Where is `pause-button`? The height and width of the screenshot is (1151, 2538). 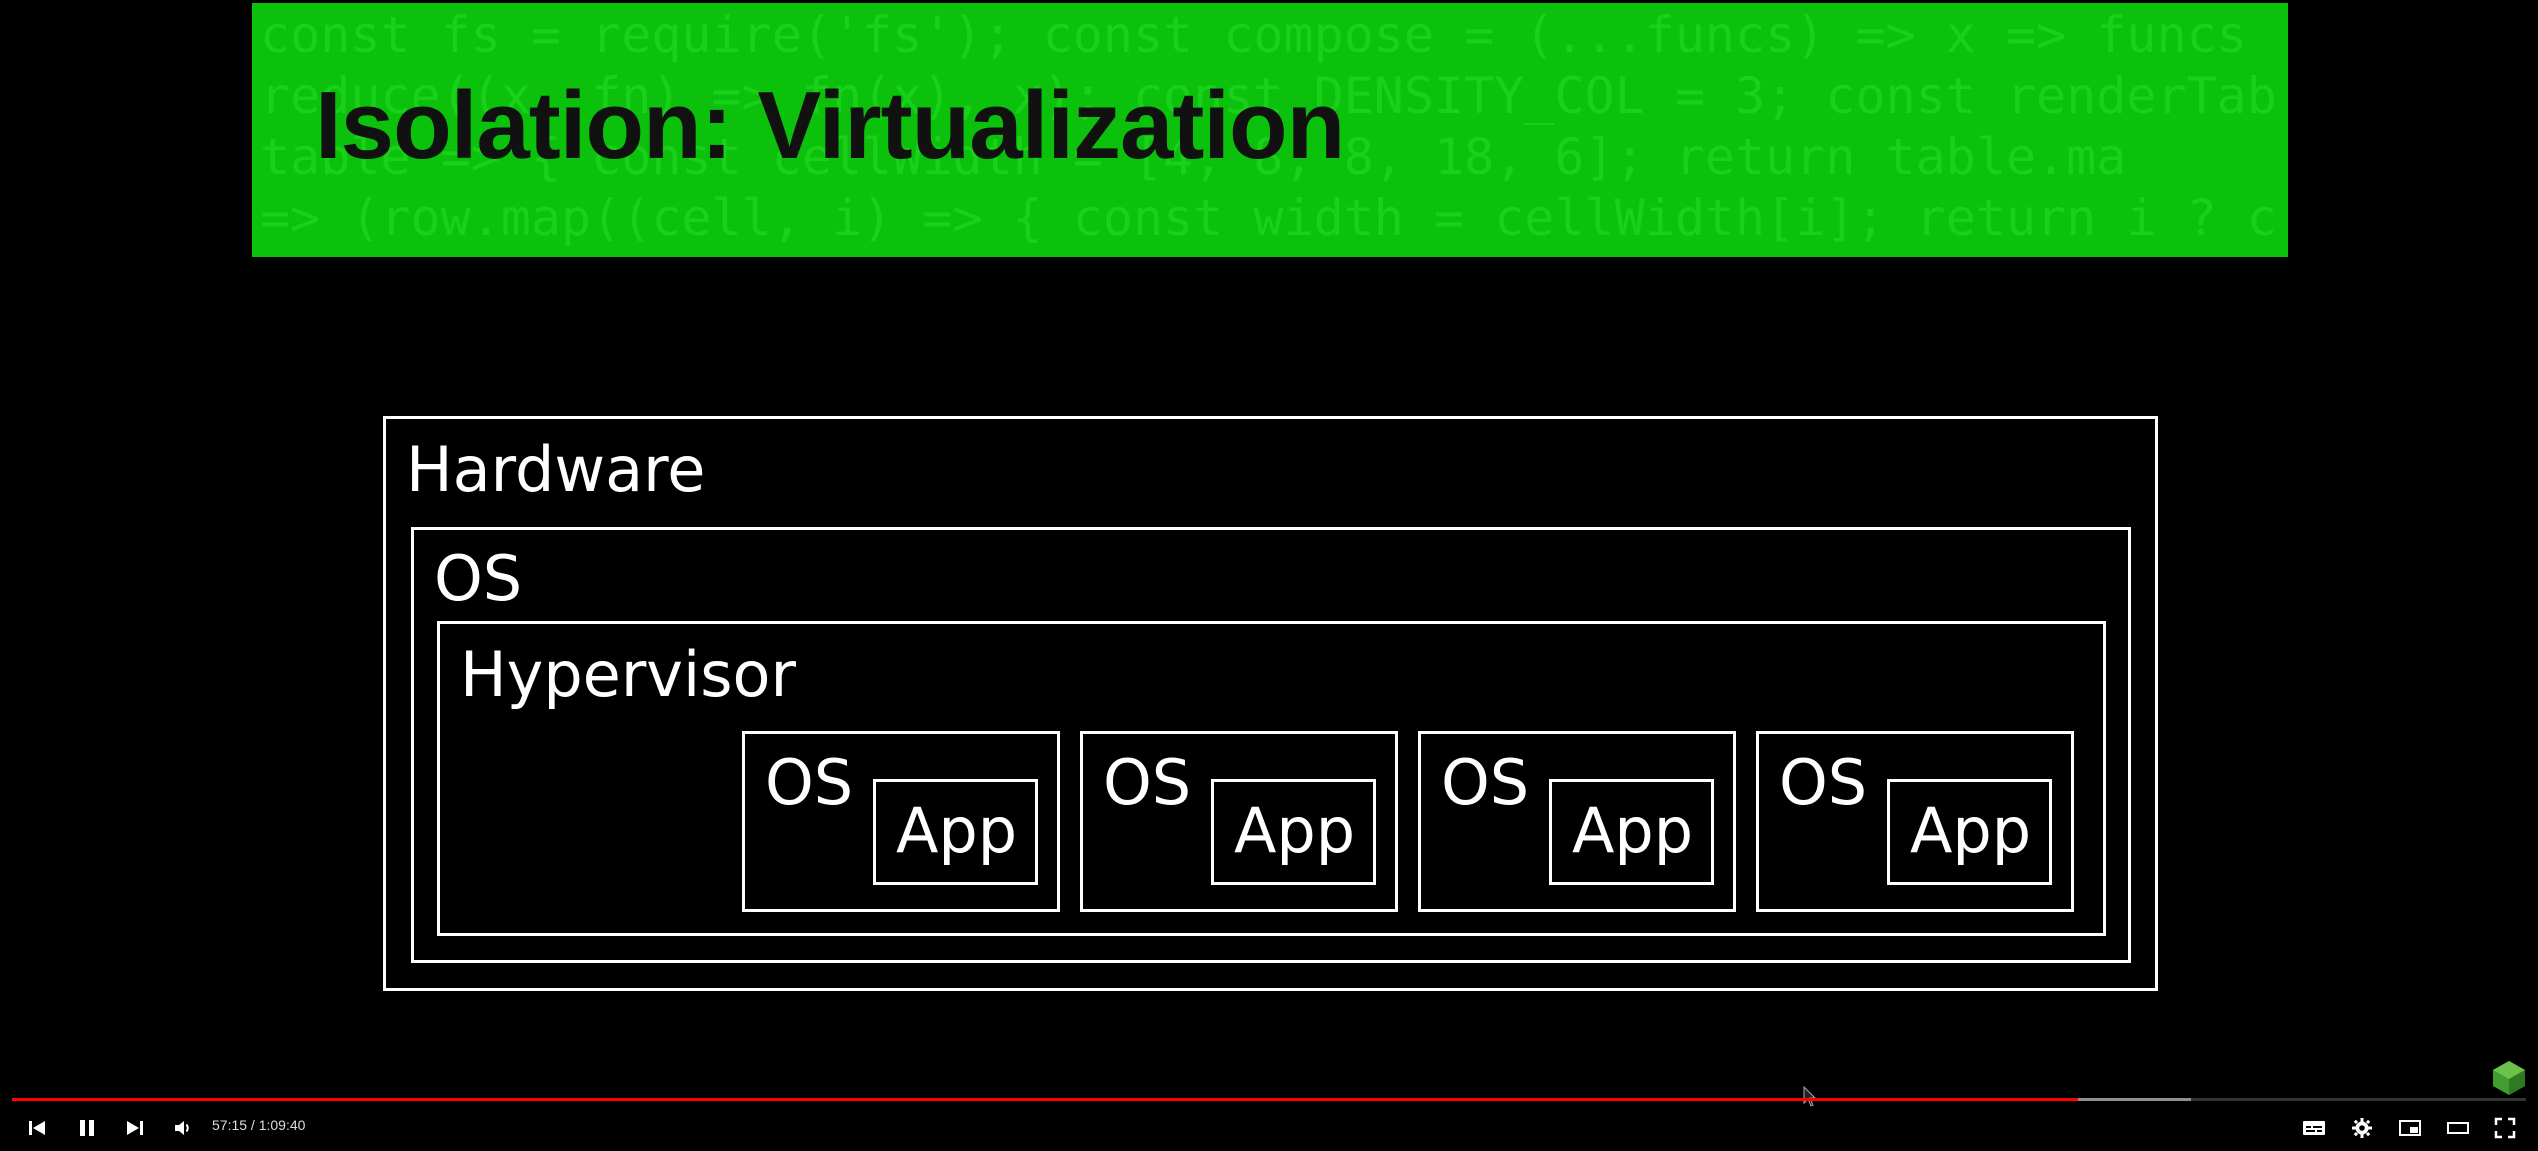
pause-button is located at coordinates (87, 1128).